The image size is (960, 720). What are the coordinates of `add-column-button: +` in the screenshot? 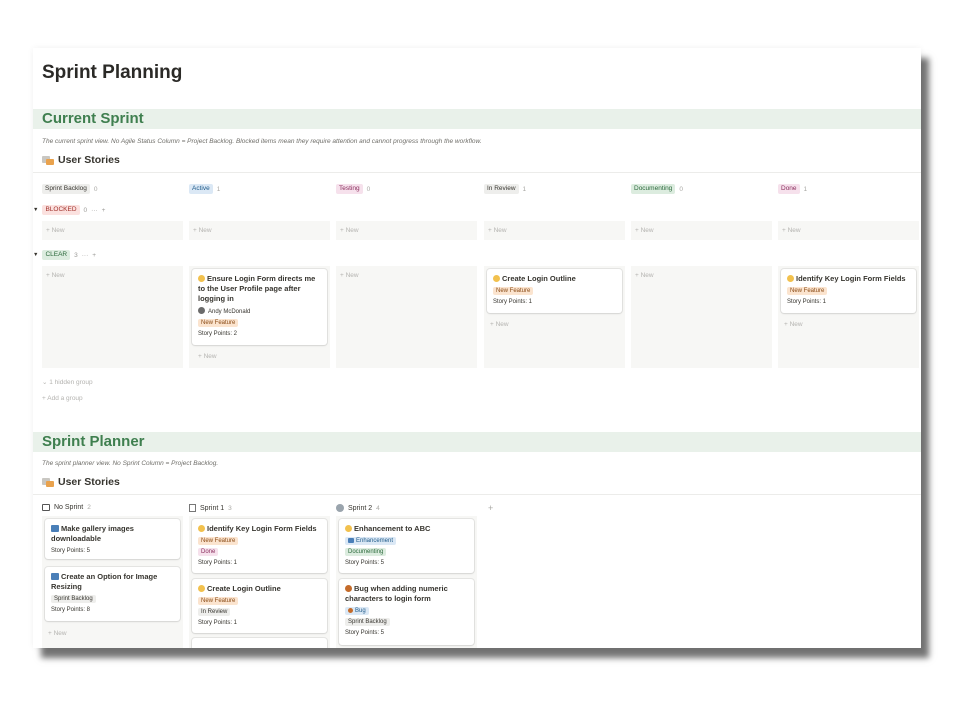 It's located at (490, 508).